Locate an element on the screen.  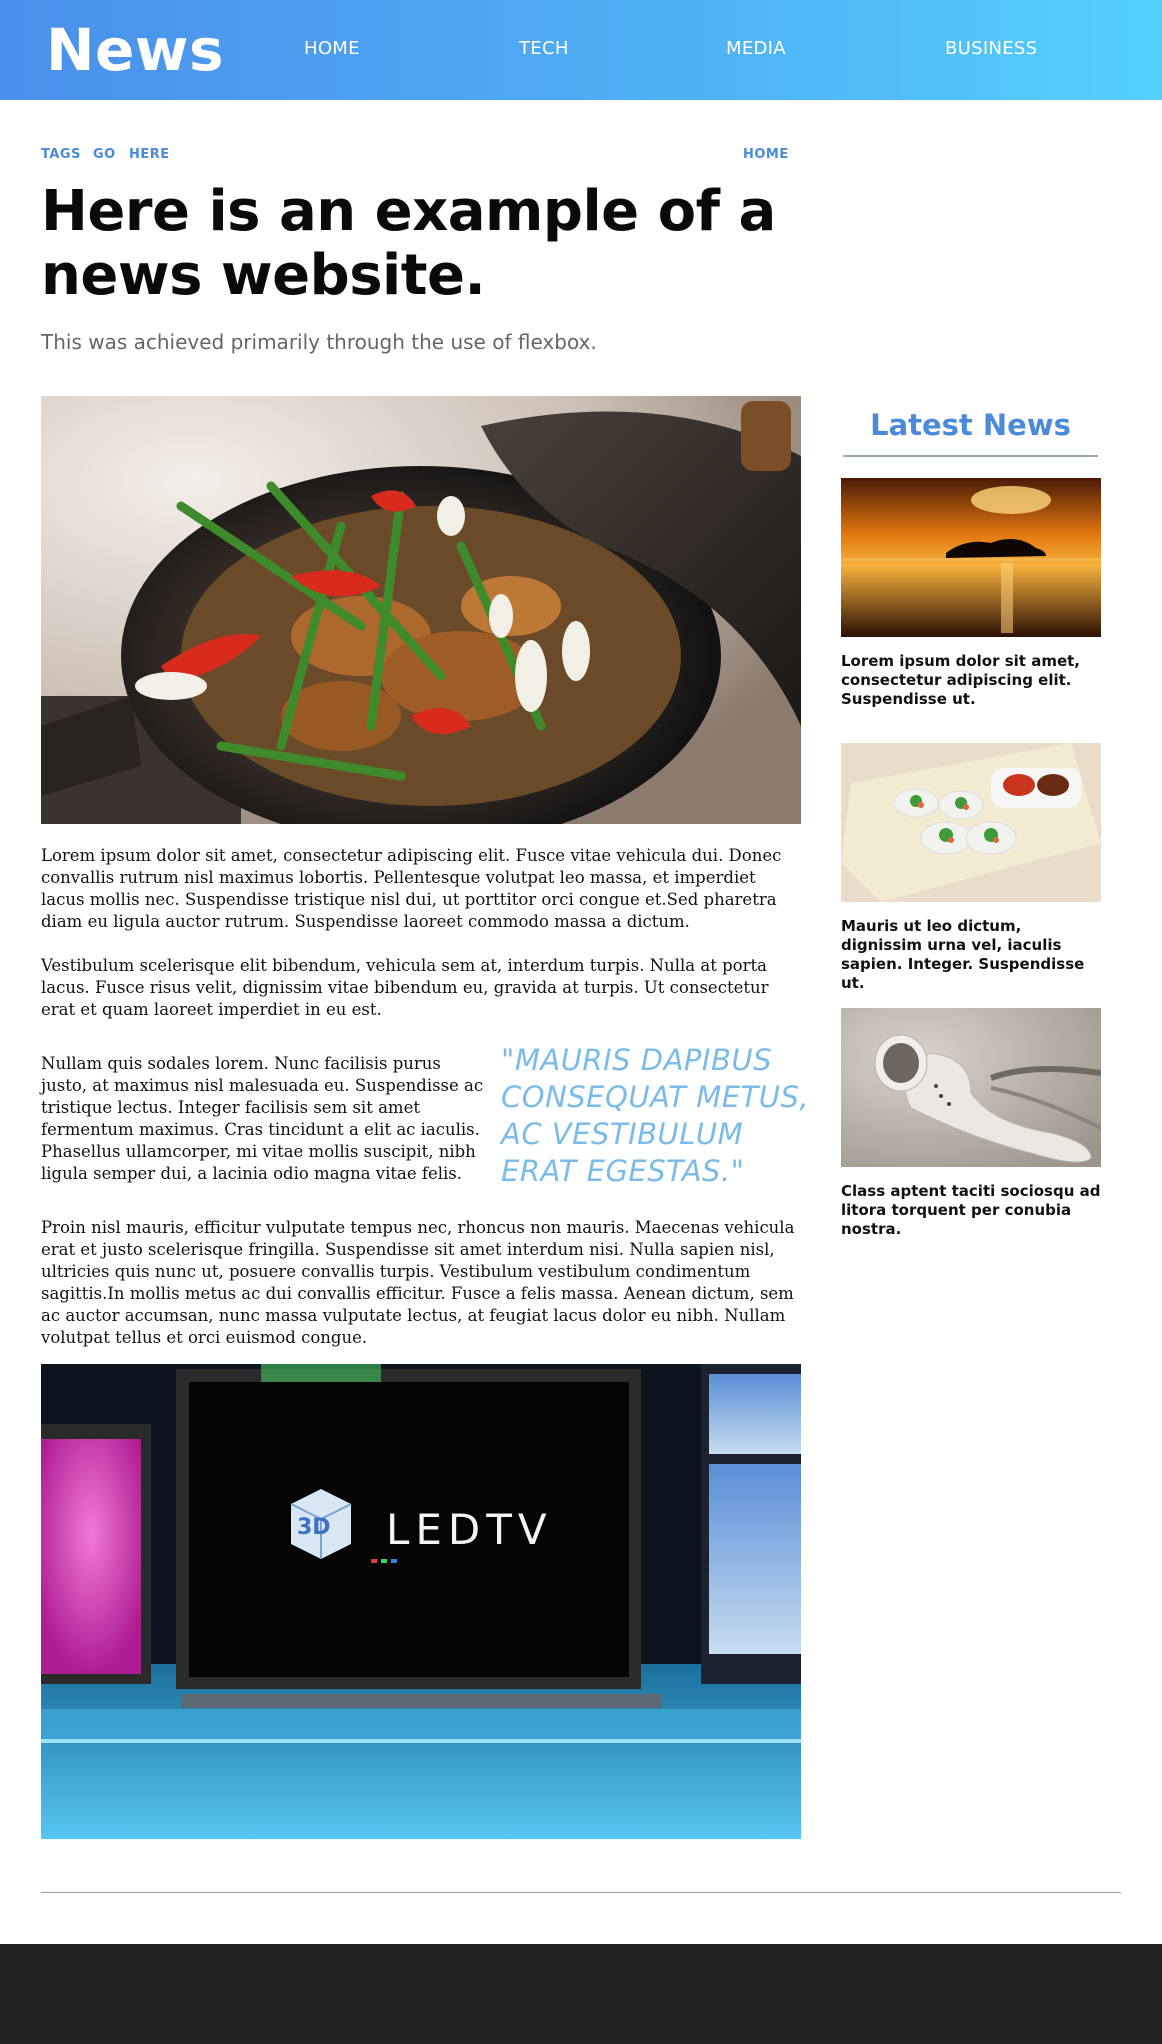
site-header: News HOME TECH MEDIA BUSINESS is located at coordinates (581, 50).